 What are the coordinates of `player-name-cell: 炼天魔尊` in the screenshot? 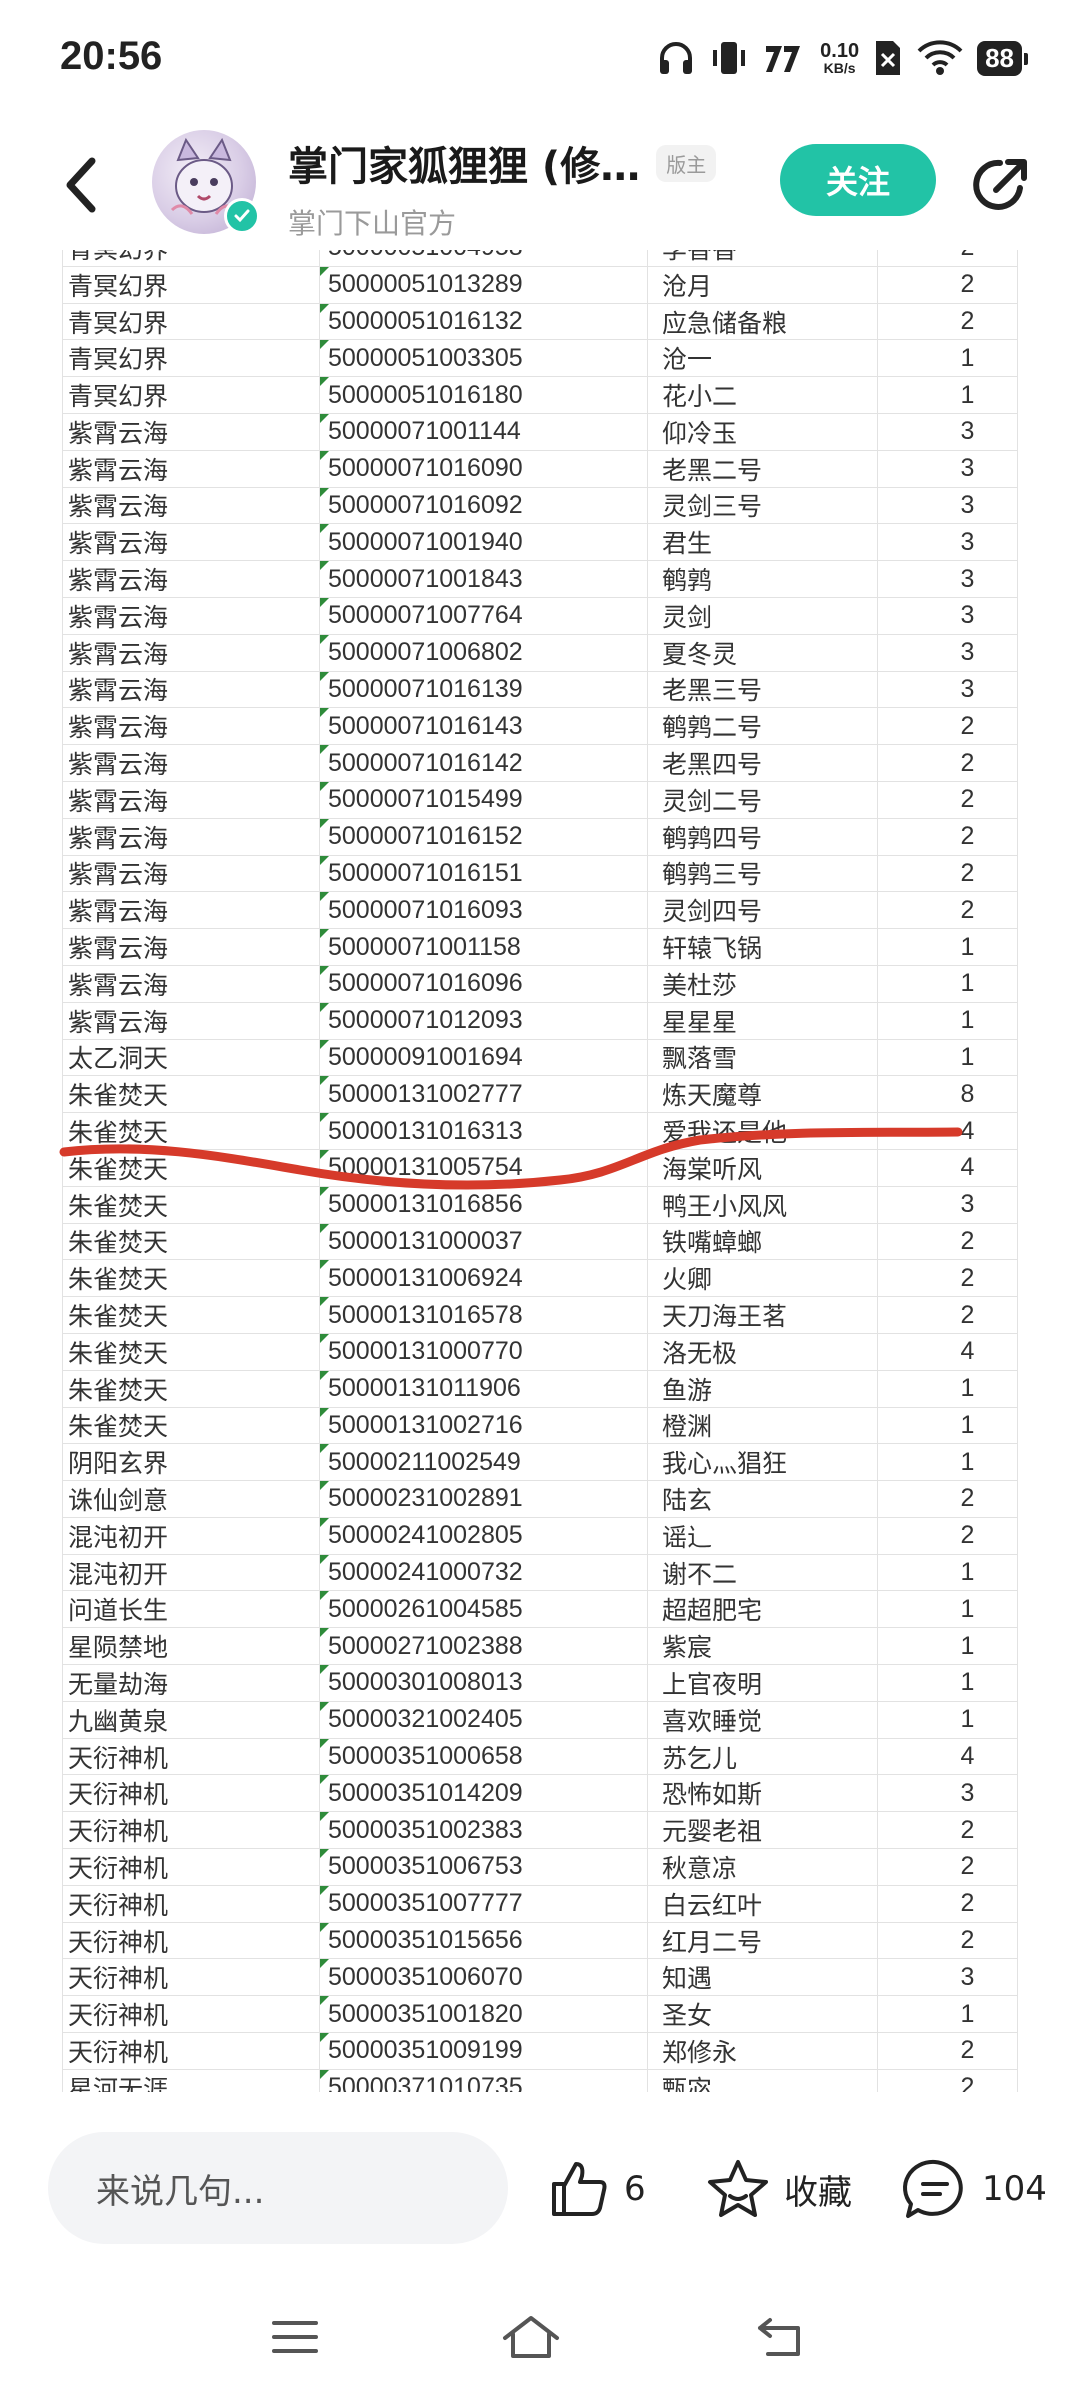 It's located at (763, 1094).